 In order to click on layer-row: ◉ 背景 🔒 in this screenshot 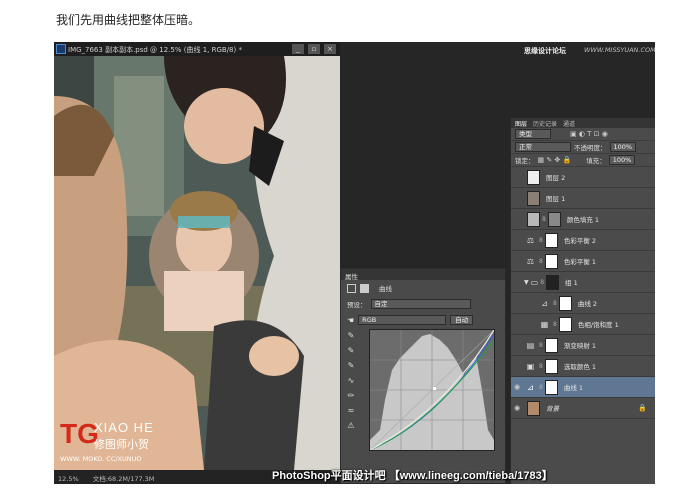, I will do `click(583, 408)`.